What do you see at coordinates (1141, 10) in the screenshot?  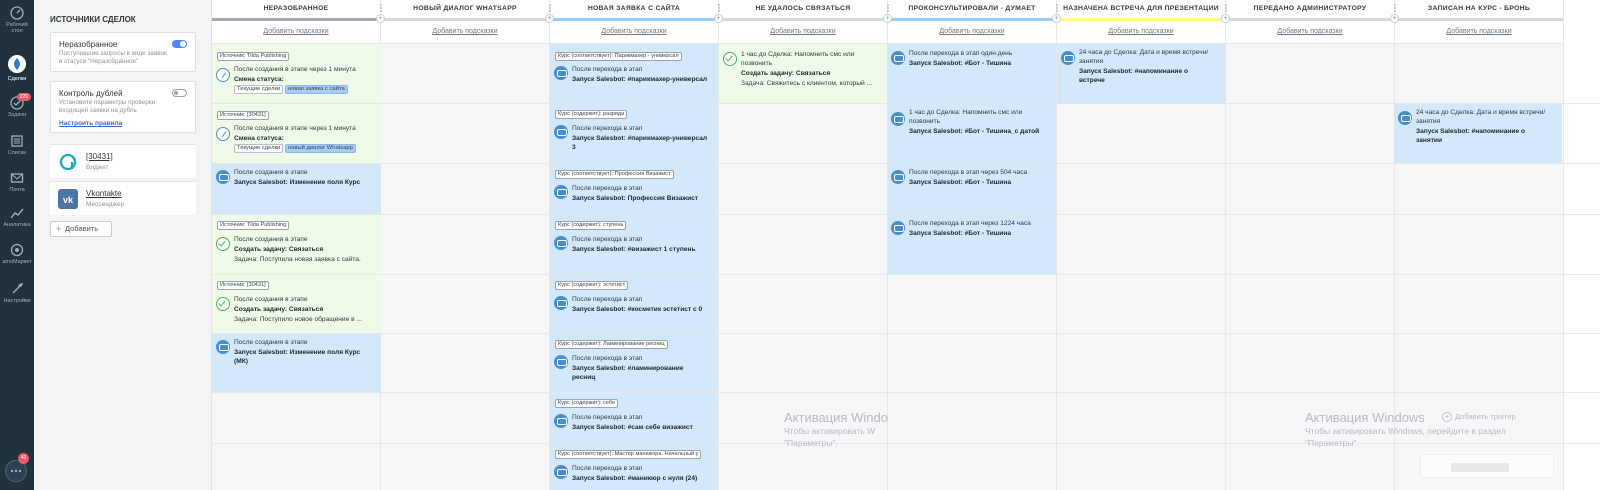 I see `column-title: НАЗНАЧЕНА ВСТРЕЧА ДЛЯ ПРЕЗЕНТАЦИИ` at bounding box center [1141, 10].